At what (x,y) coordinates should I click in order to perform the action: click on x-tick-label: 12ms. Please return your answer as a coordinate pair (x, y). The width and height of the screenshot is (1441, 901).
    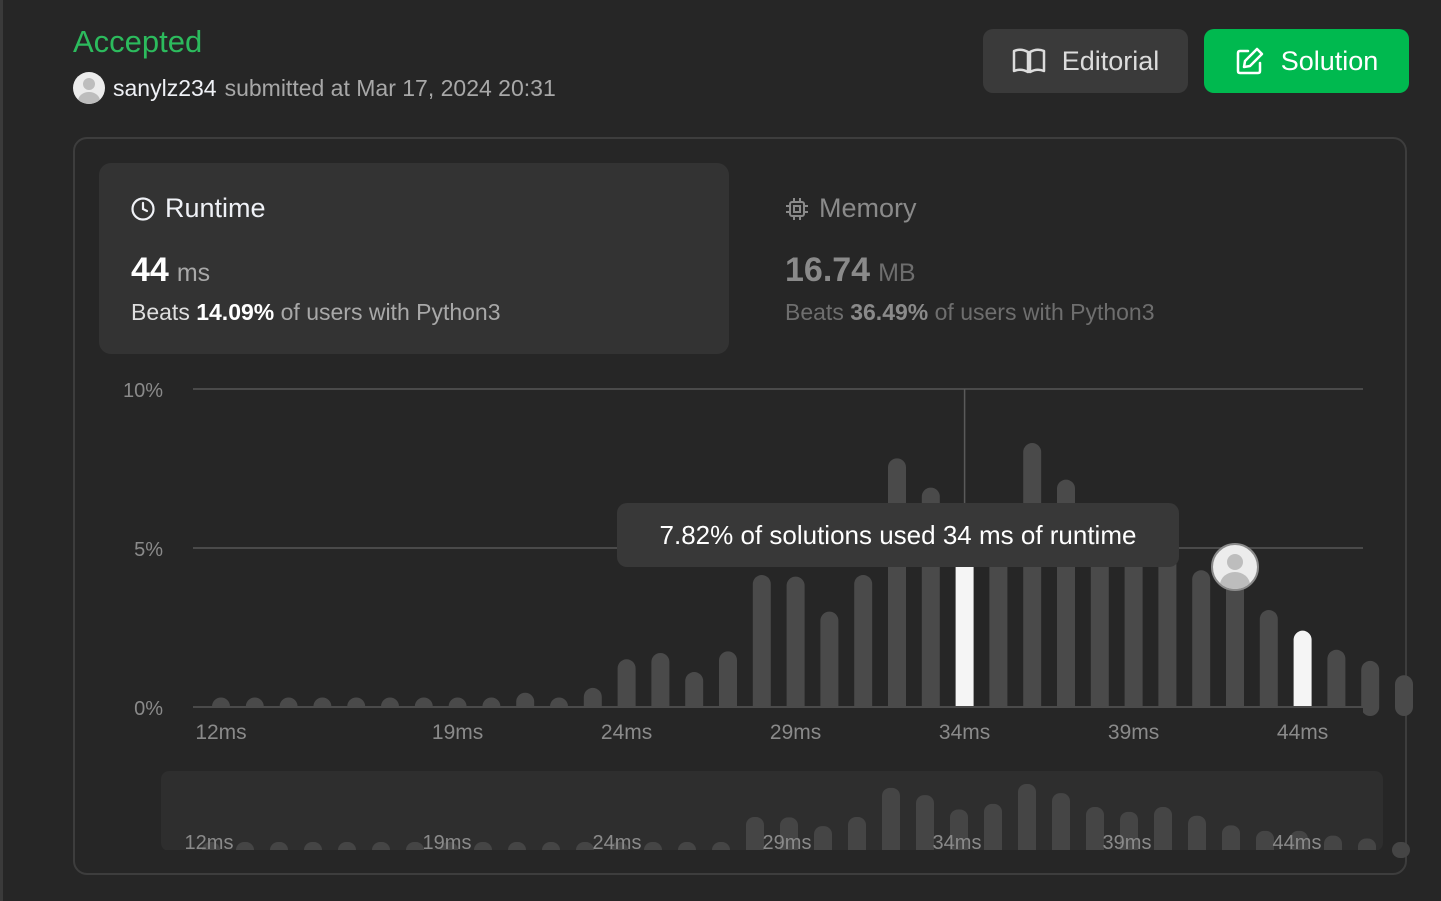
    Looking at the image, I should click on (220, 732).